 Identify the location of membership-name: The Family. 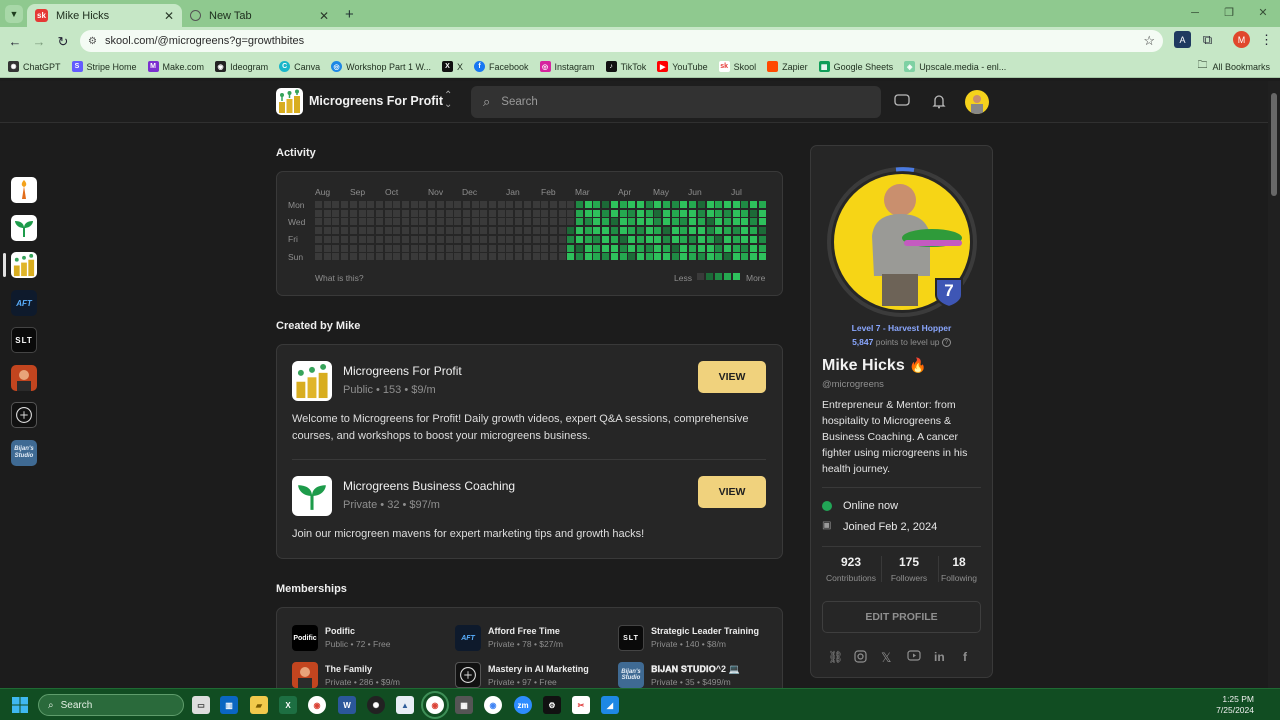
(348, 669).